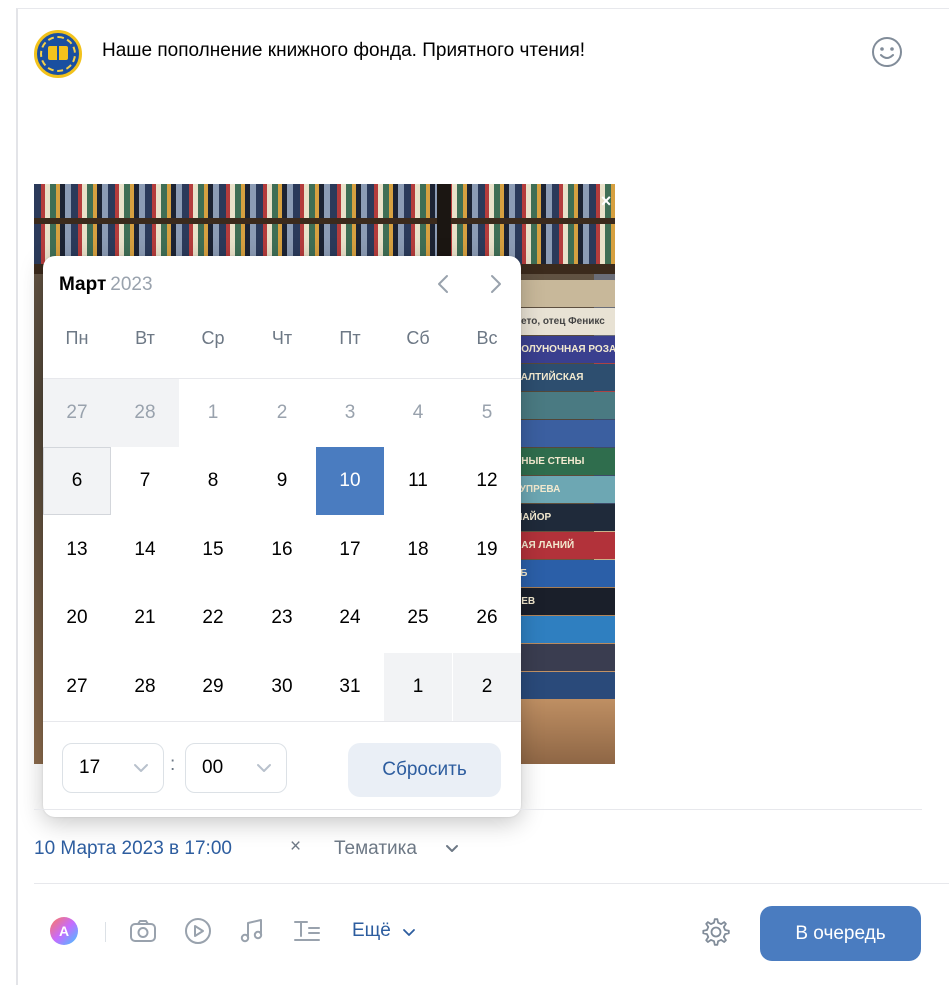 Image resolution: width=949 pixels, height=985 pixels. Describe the element at coordinates (143, 931) in the screenshot. I see `camera-icon` at that location.